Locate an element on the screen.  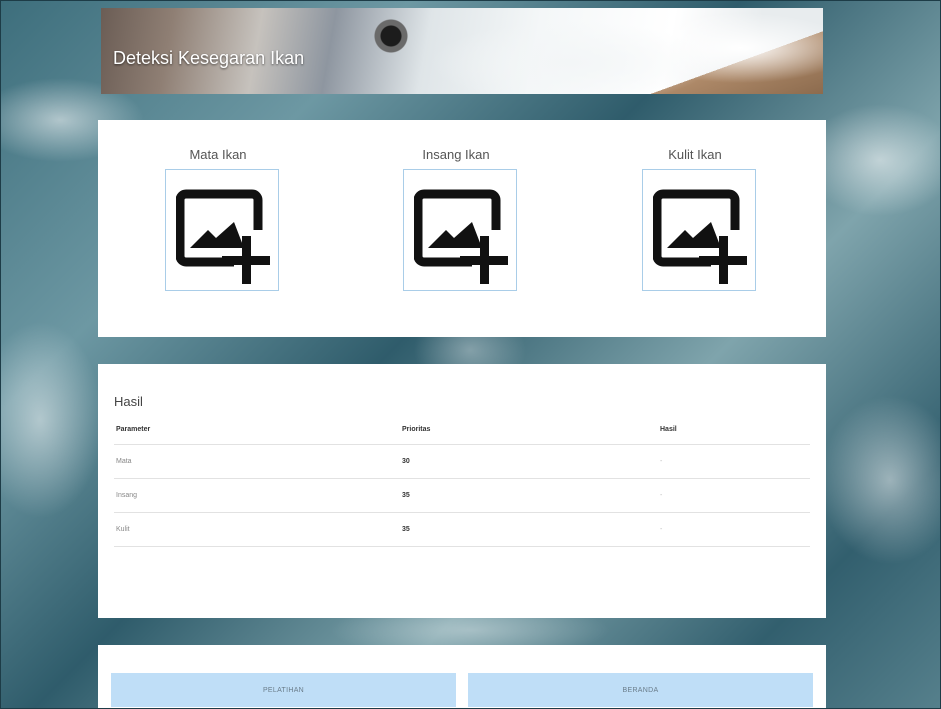
buttons-card: PELATIHAN BERANDA is located at coordinates (462, 677).